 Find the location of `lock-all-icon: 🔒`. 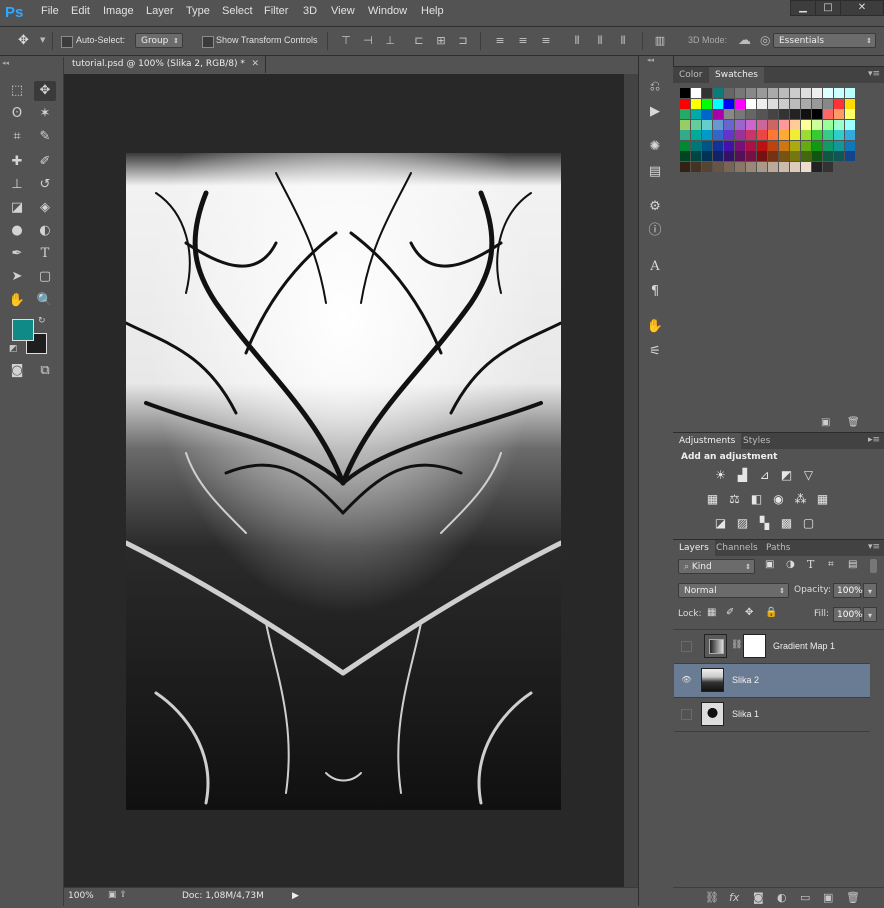

lock-all-icon: 🔒 is located at coordinates (771, 612).